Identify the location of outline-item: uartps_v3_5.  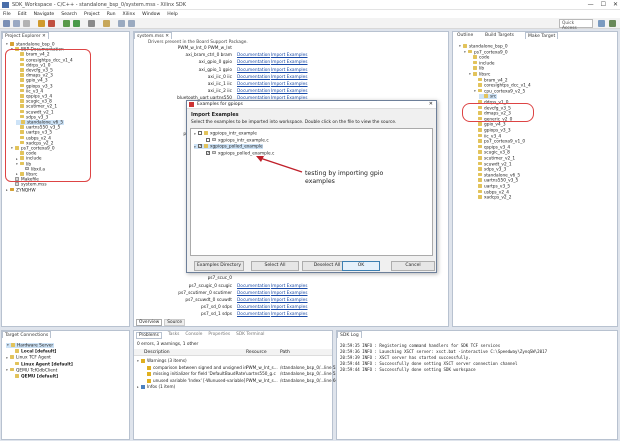
(492, 186).